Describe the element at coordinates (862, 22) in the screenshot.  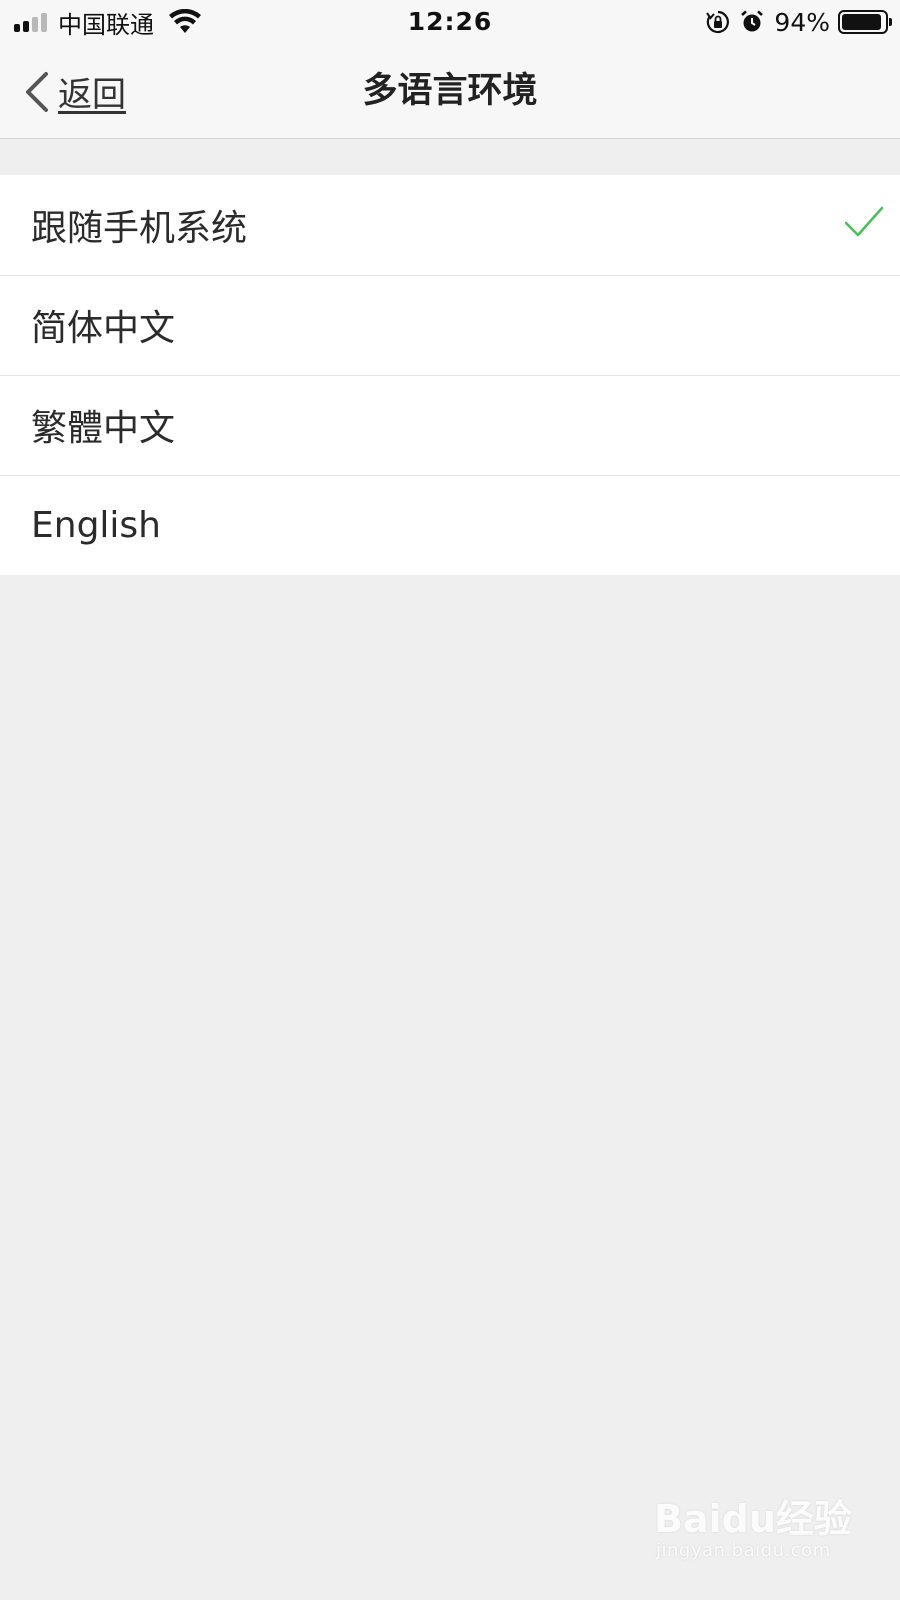
I see `battery-fill` at that location.